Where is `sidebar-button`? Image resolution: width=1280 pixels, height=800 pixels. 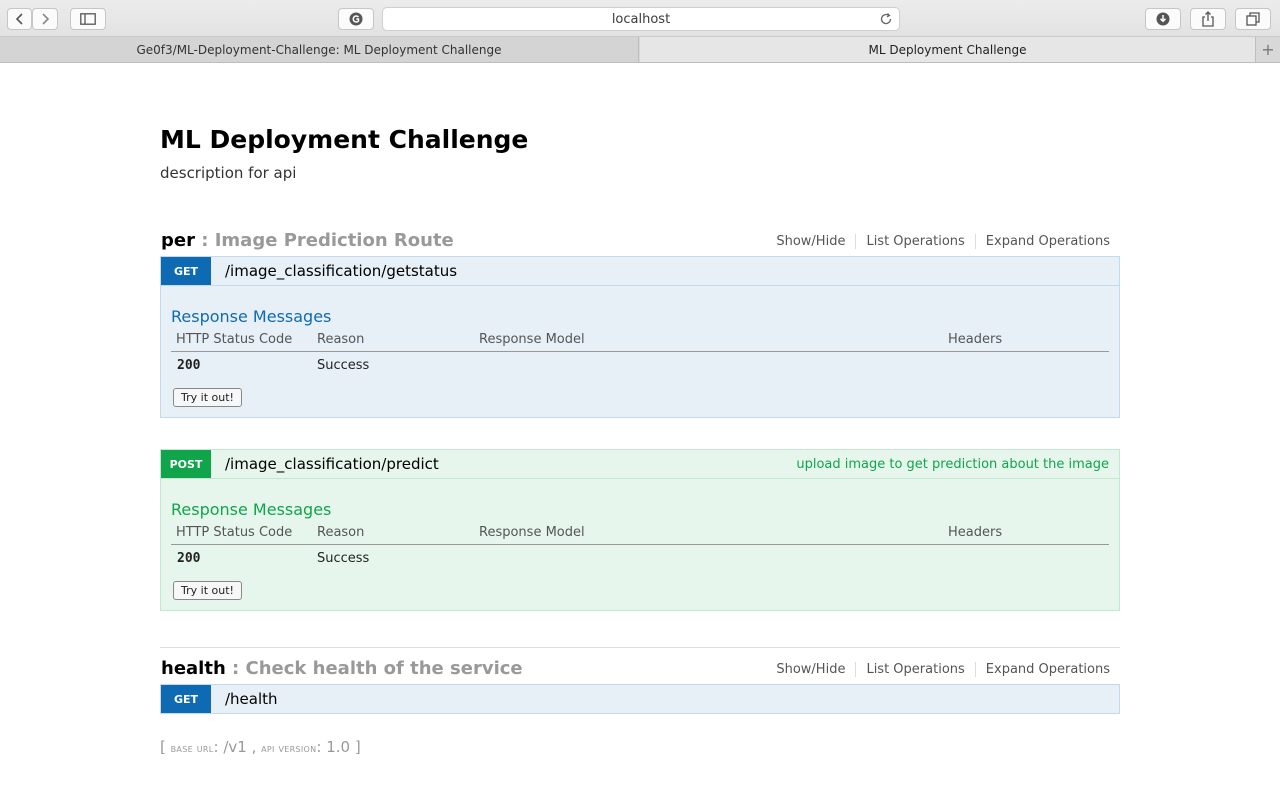
sidebar-button is located at coordinates (88, 19).